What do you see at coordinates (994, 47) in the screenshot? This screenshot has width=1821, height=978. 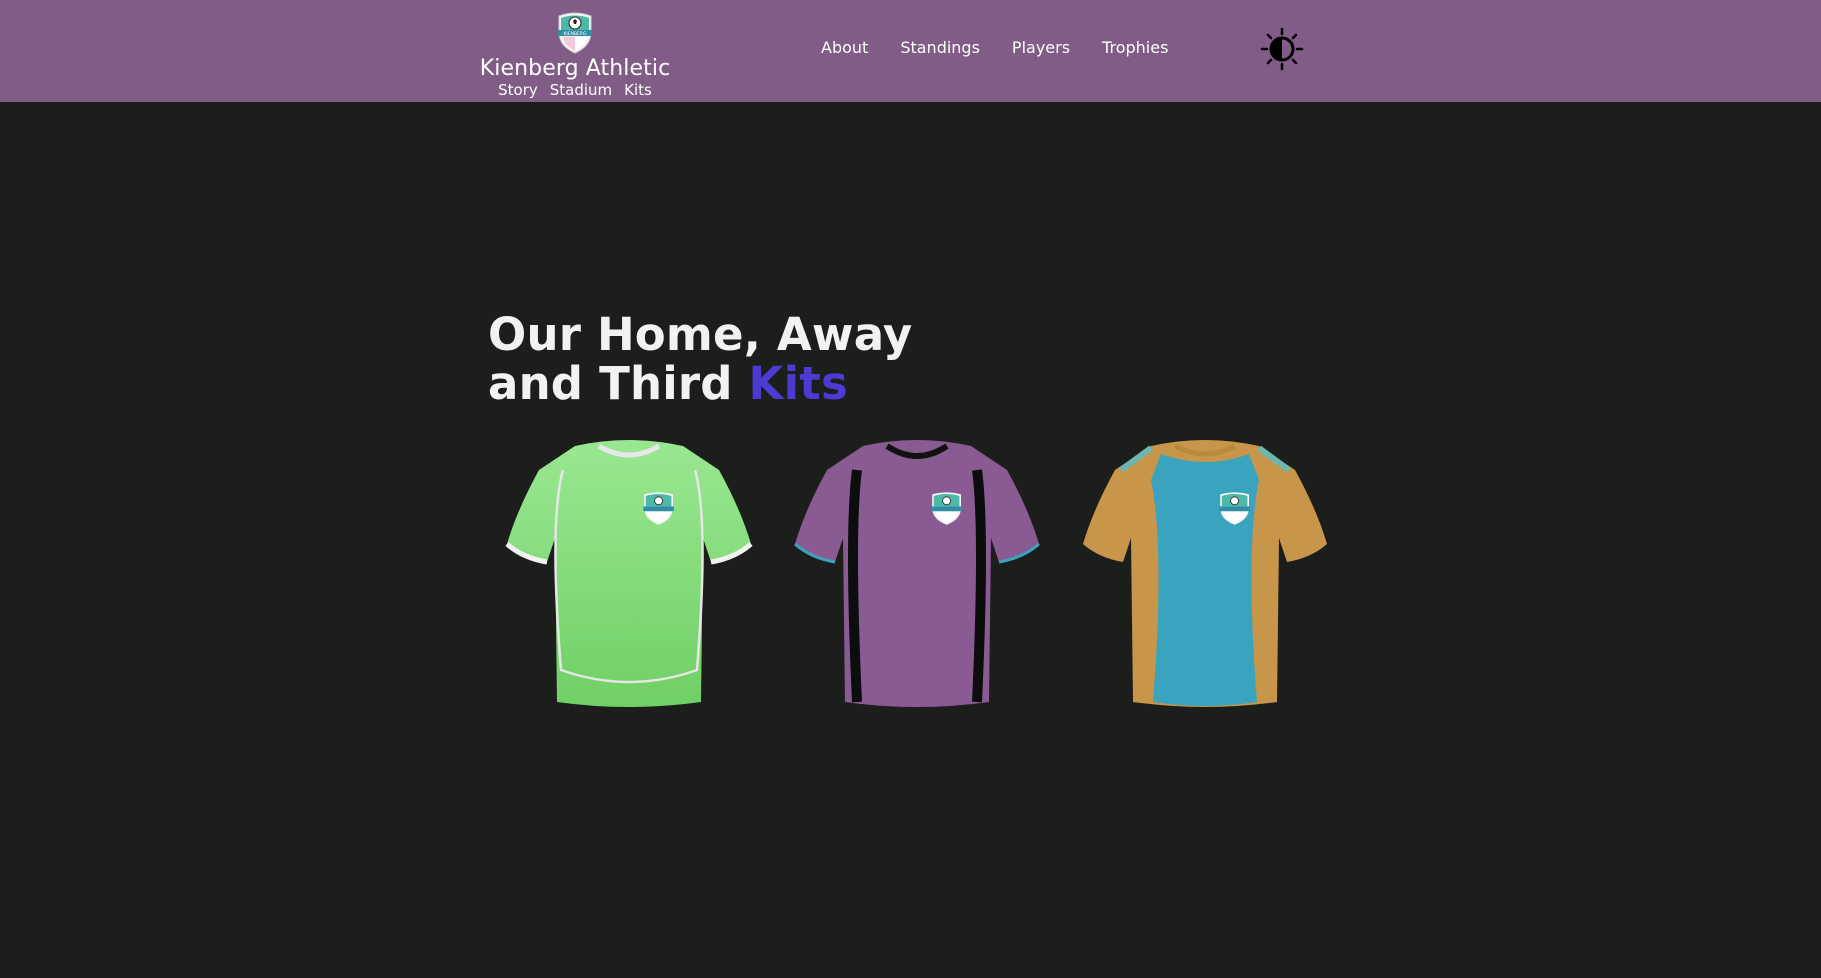 I see `main-nav: About Standings Players Trophies` at bounding box center [994, 47].